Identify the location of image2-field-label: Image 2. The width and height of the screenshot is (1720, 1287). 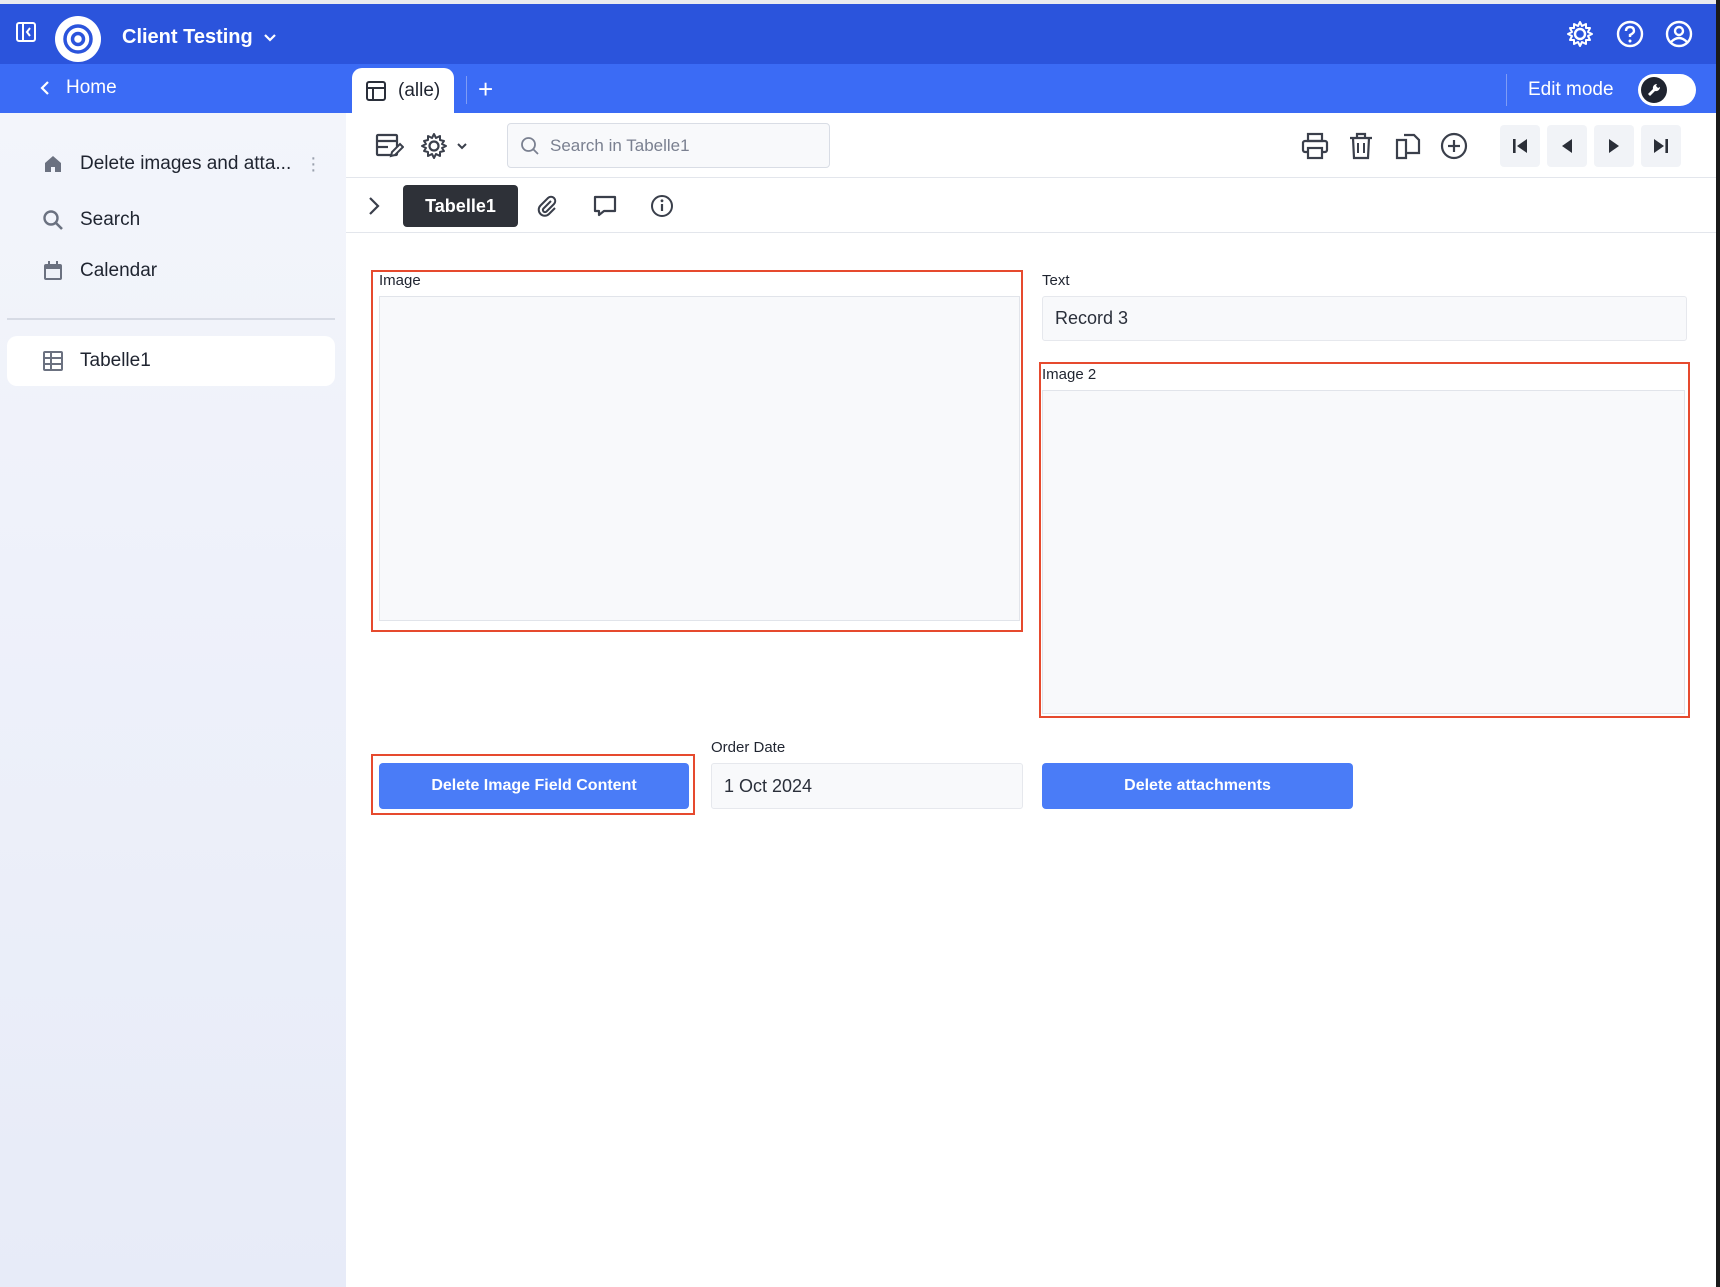
(1069, 374).